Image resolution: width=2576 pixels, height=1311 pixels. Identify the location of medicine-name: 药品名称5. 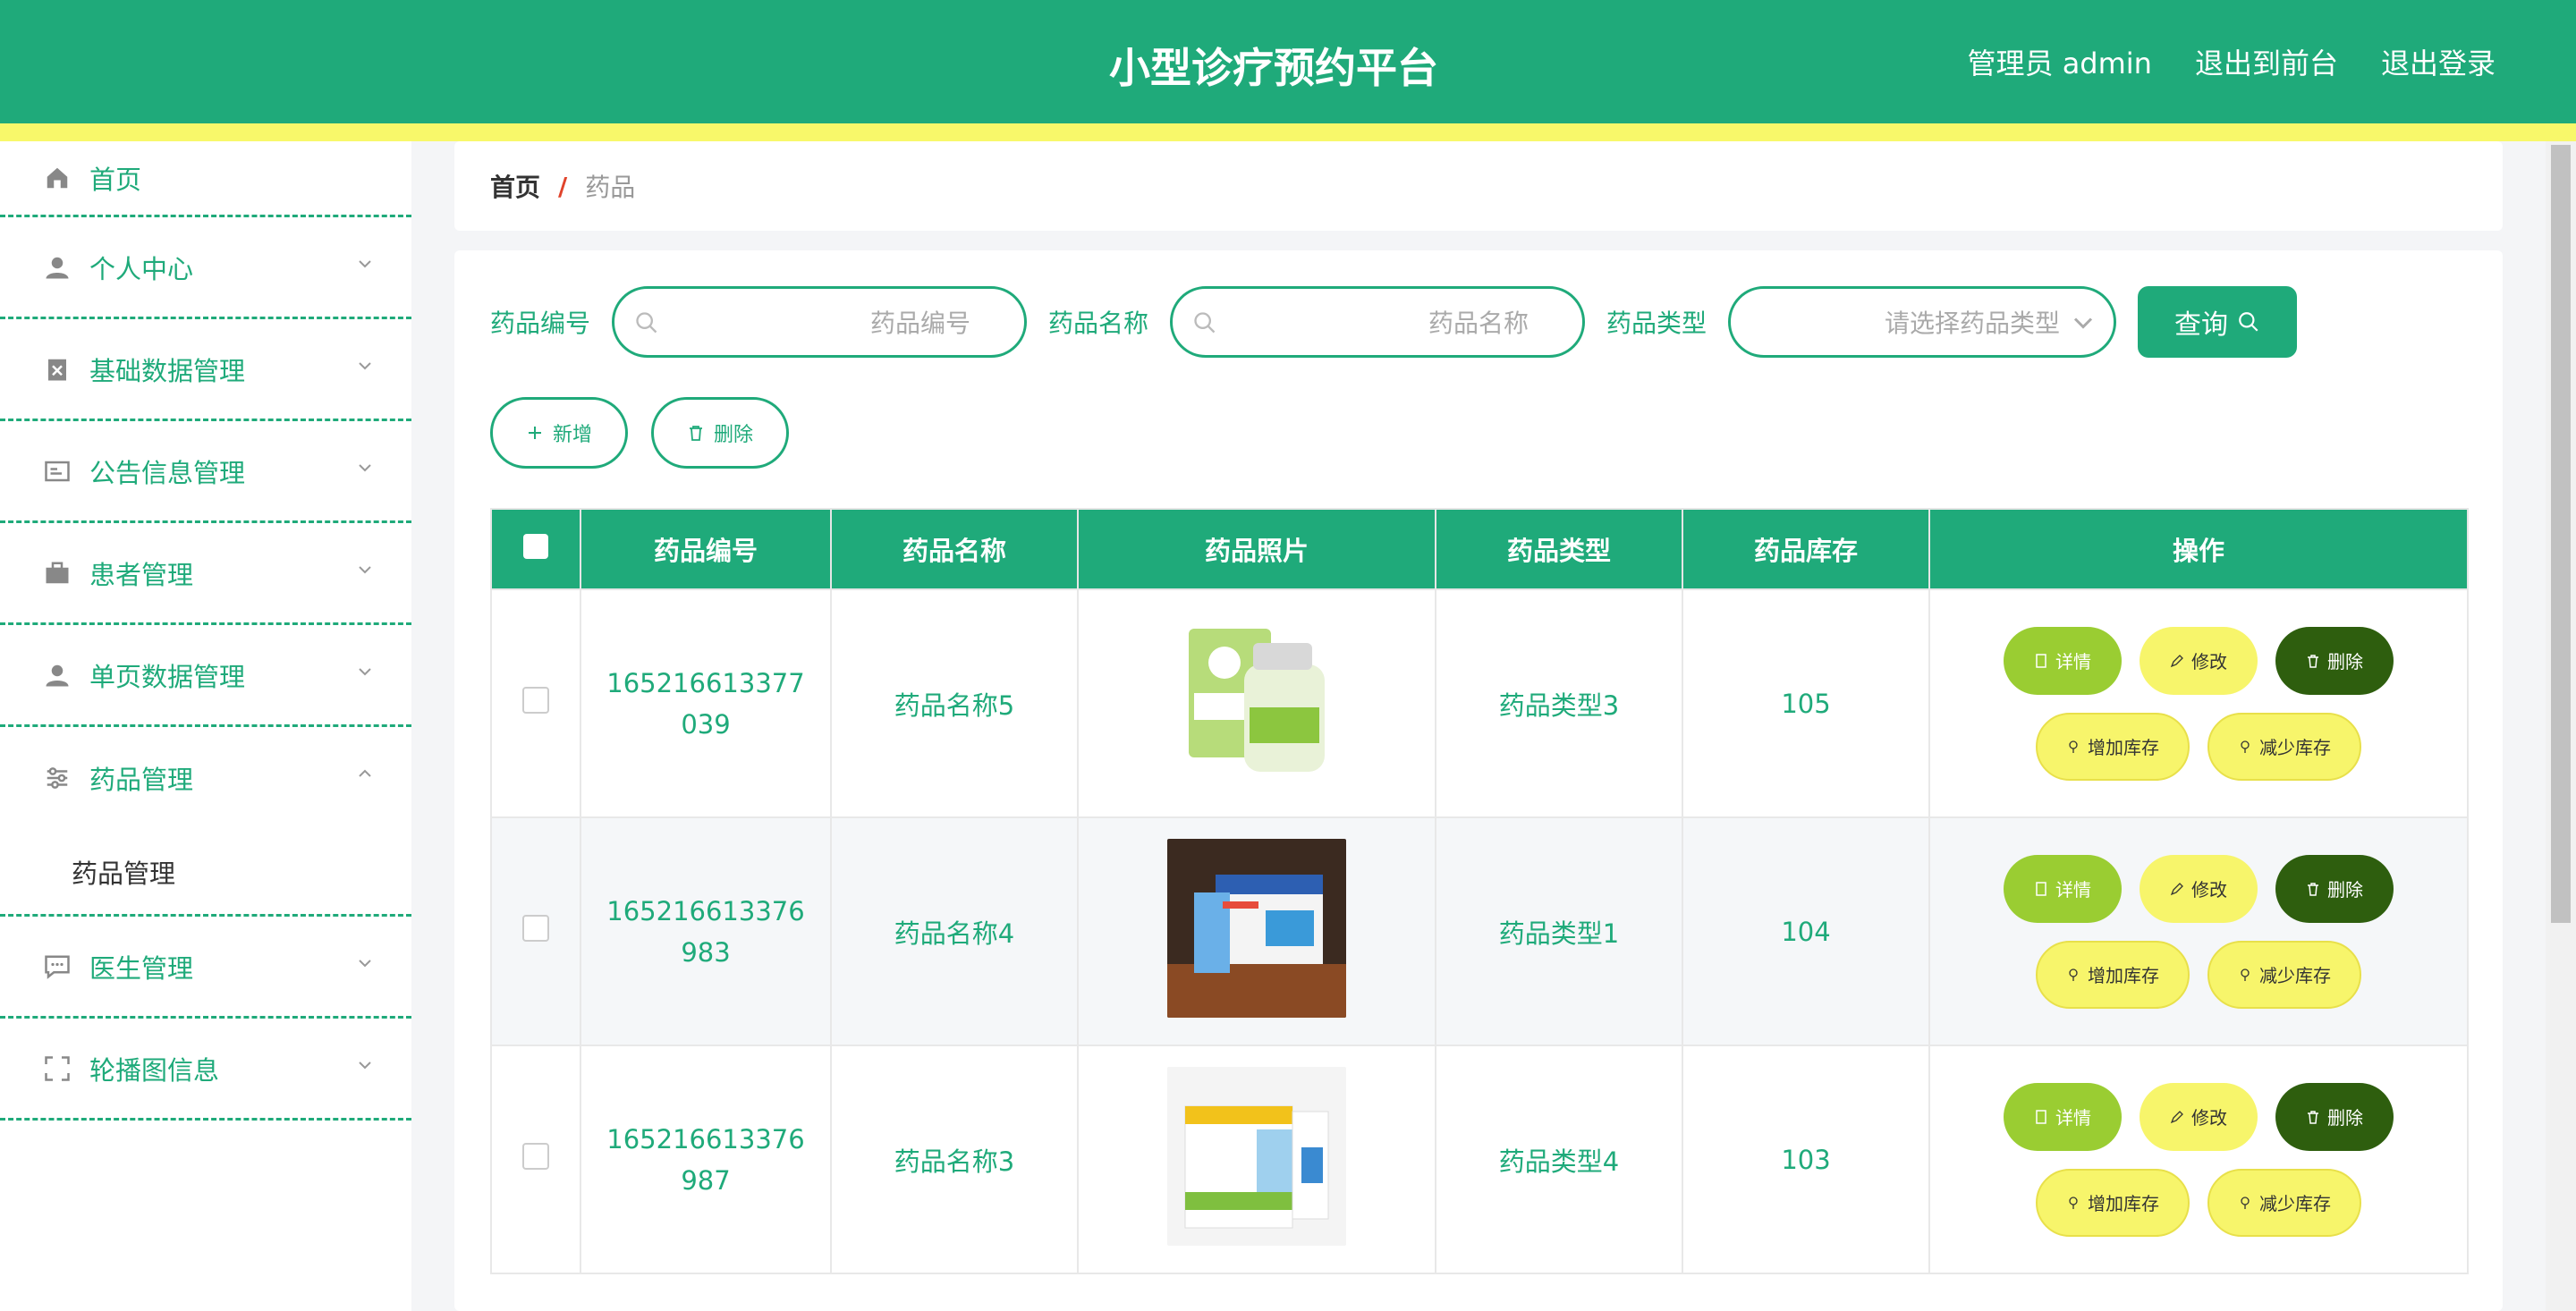
(954, 703).